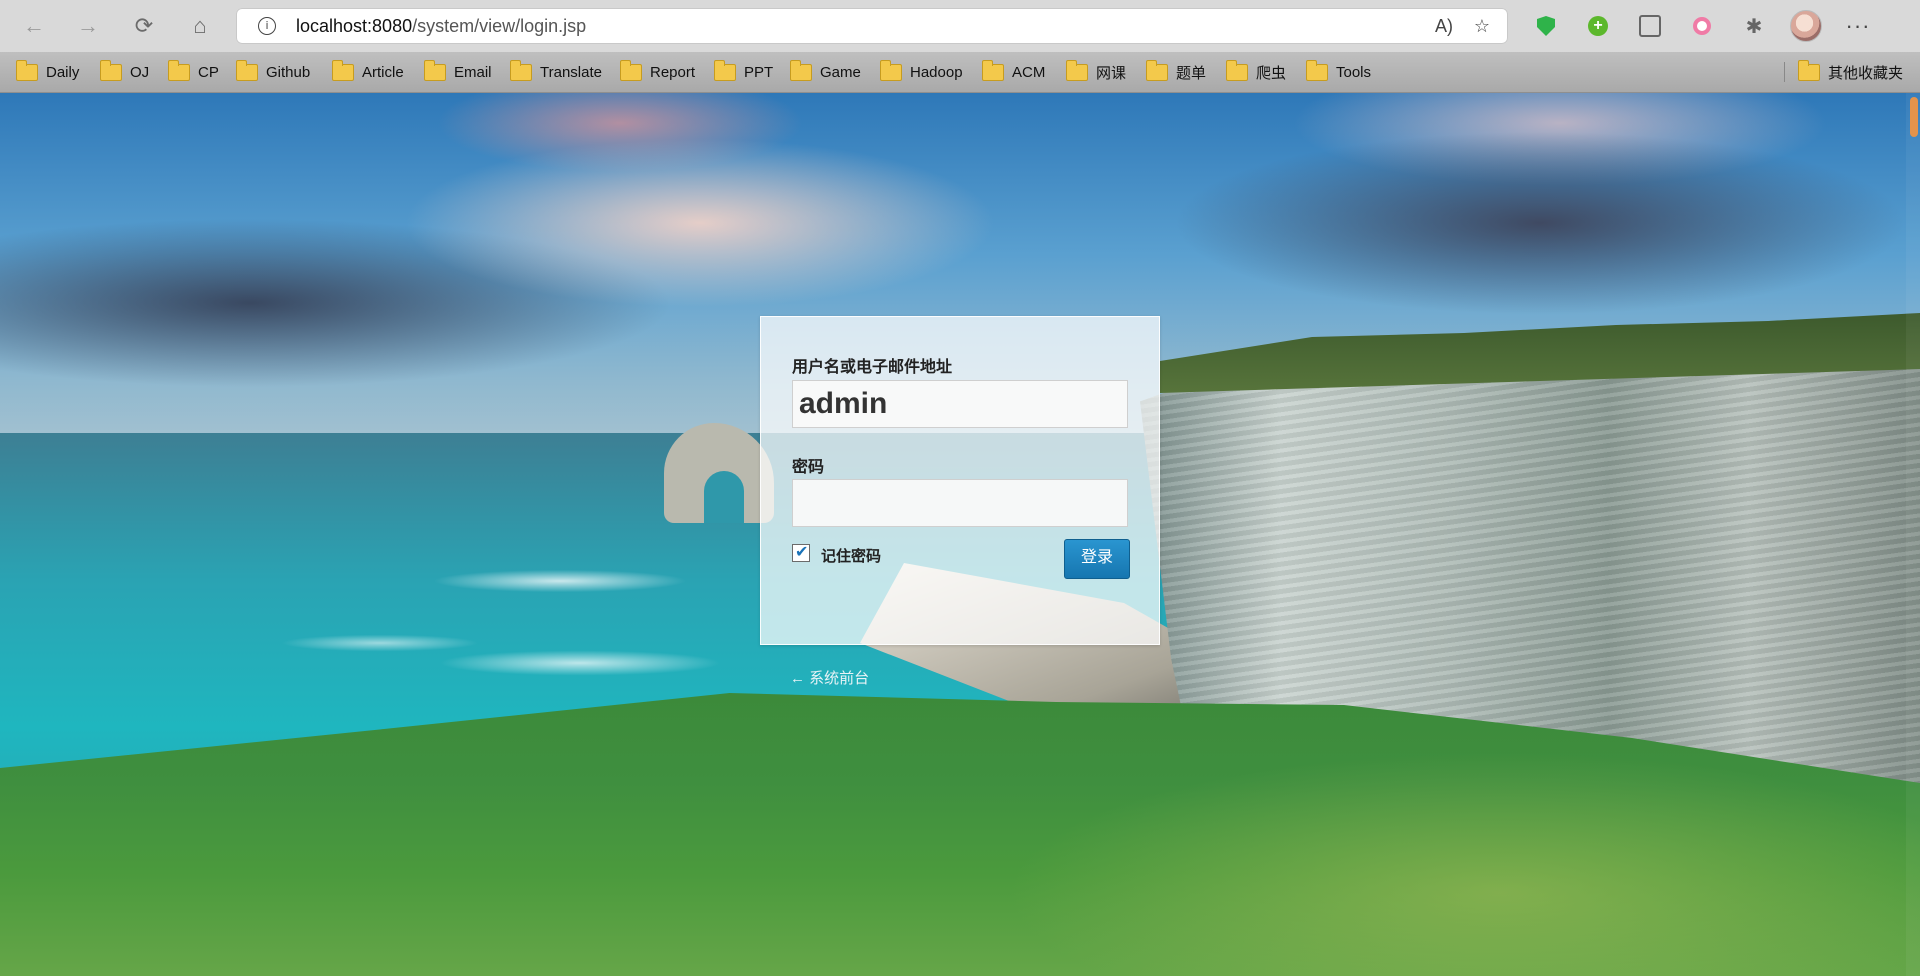 This screenshot has width=1920, height=976. What do you see at coordinates (801, 552) in the screenshot?
I see `remember-checkbox` at bounding box center [801, 552].